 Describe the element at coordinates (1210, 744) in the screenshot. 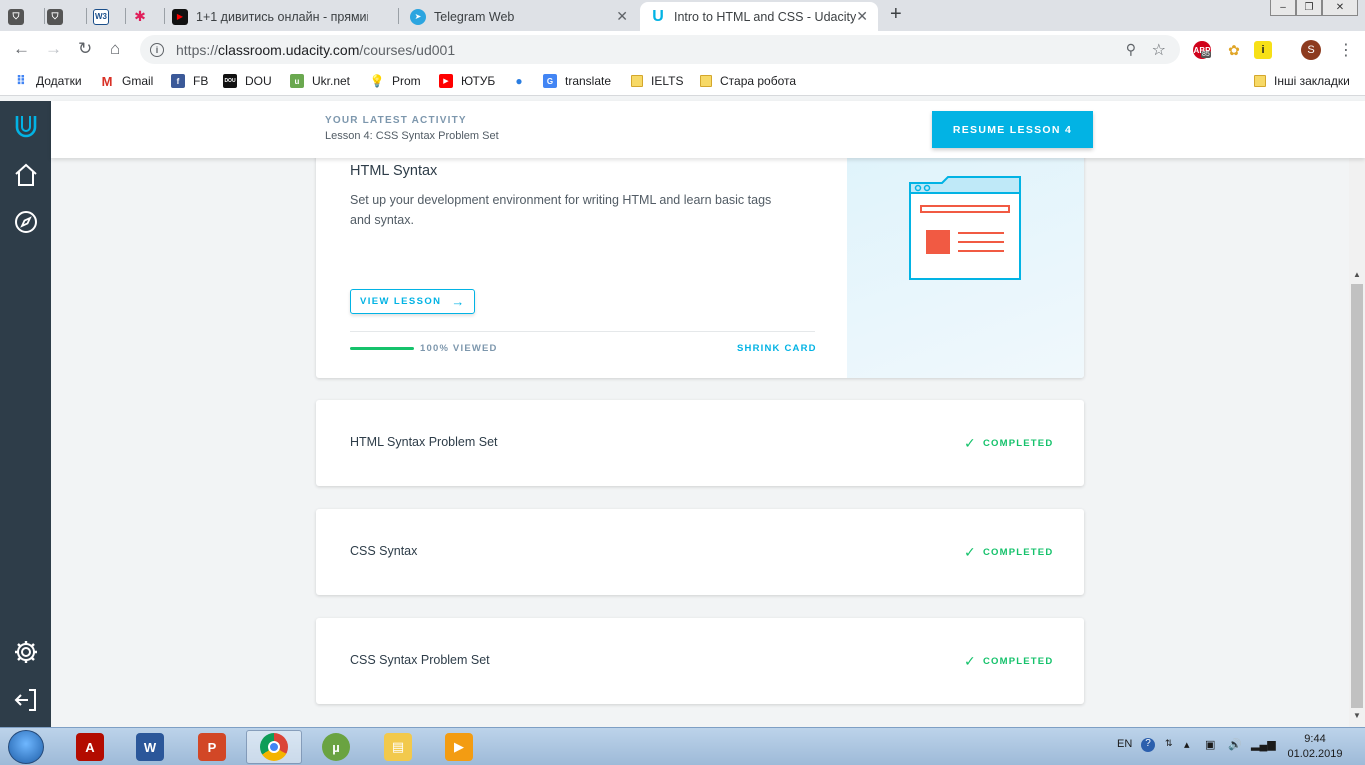

I see `tray-device-icon: ▣` at that location.